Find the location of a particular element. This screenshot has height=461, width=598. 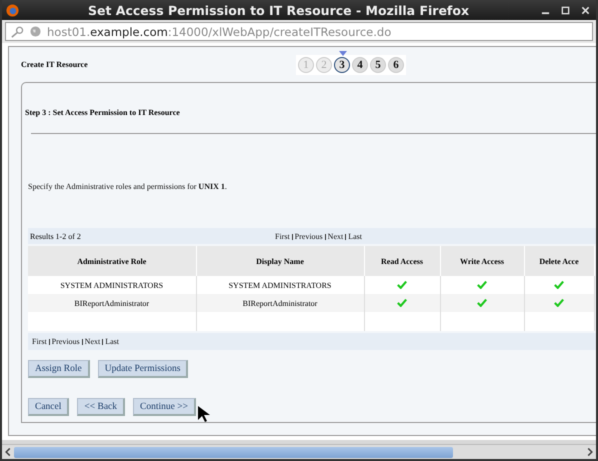

wizard-step: 4 is located at coordinates (360, 64).